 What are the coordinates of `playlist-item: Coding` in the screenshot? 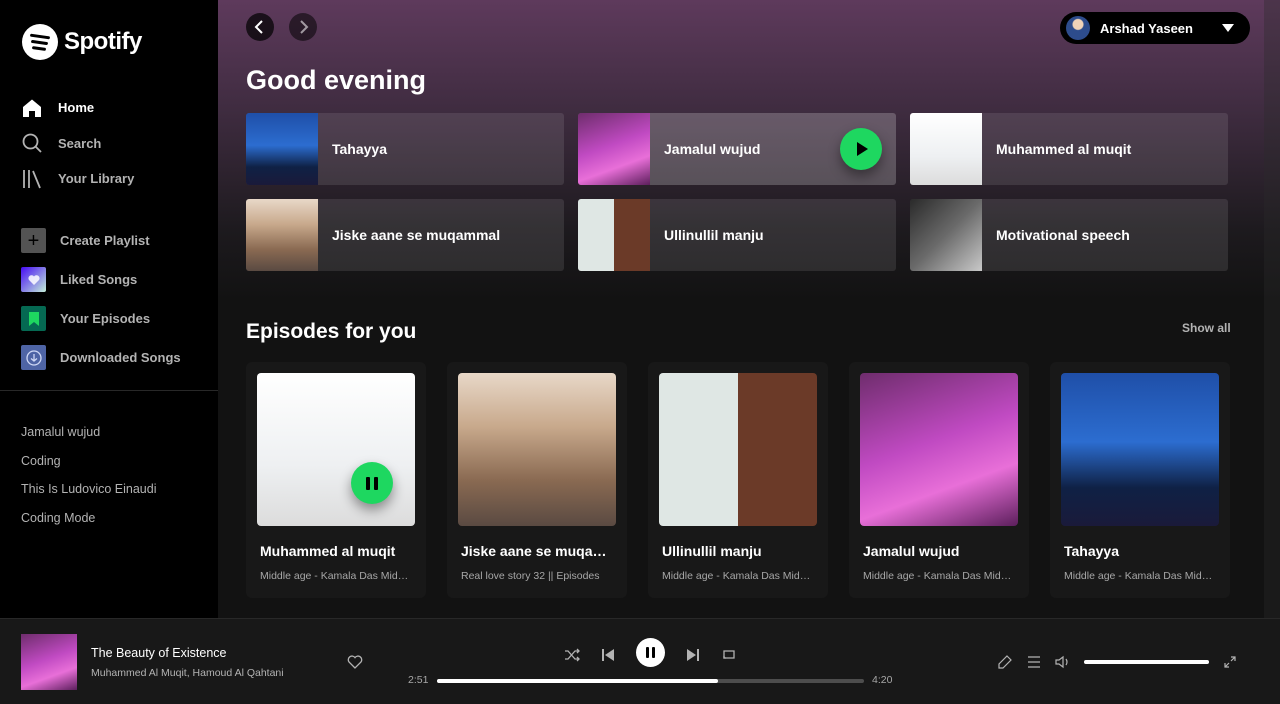 It's located at (89, 461).